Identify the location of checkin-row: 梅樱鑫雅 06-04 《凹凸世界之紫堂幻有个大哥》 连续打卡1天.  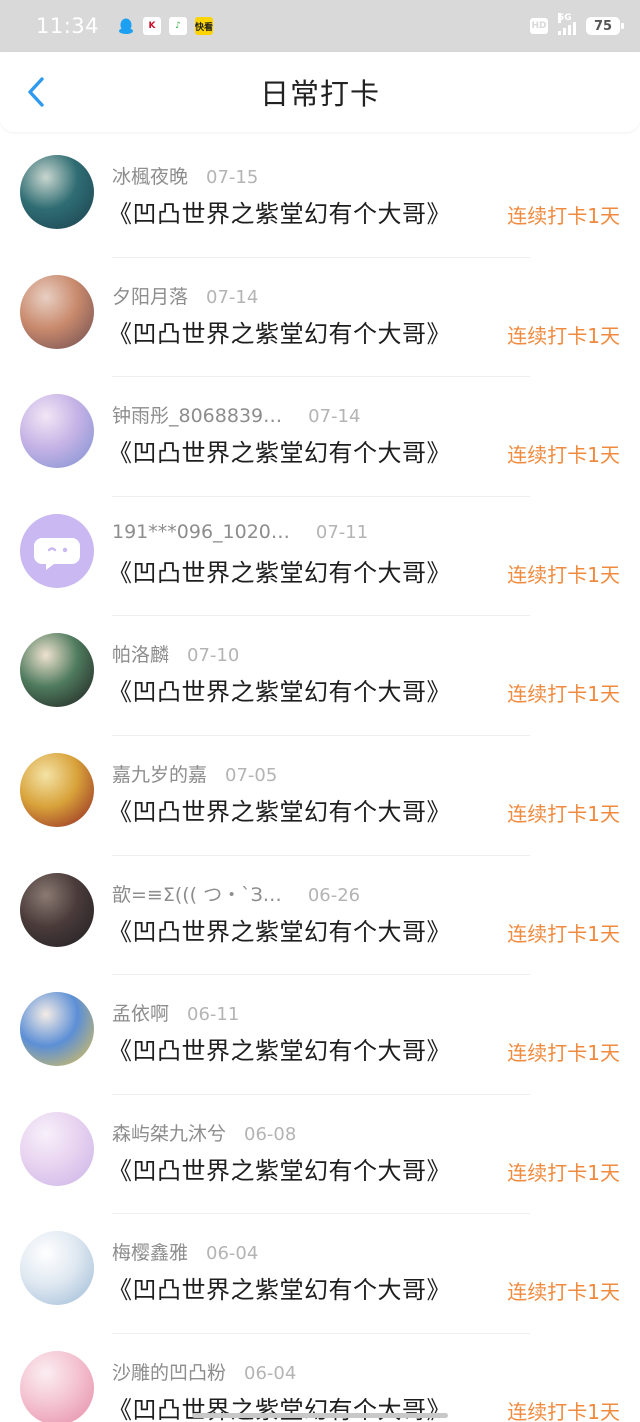
(320, 1274).